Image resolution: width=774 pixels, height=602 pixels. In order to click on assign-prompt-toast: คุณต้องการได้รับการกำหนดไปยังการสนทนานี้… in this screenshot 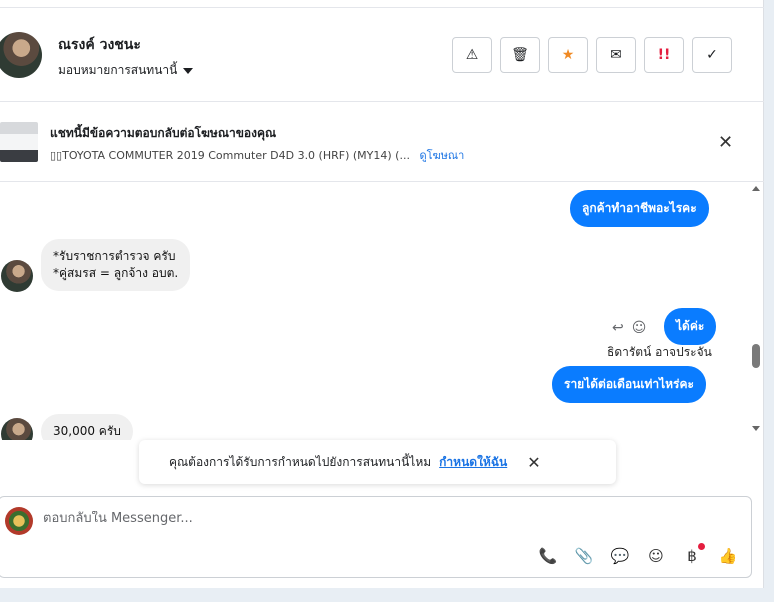, I will do `click(377, 462)`.